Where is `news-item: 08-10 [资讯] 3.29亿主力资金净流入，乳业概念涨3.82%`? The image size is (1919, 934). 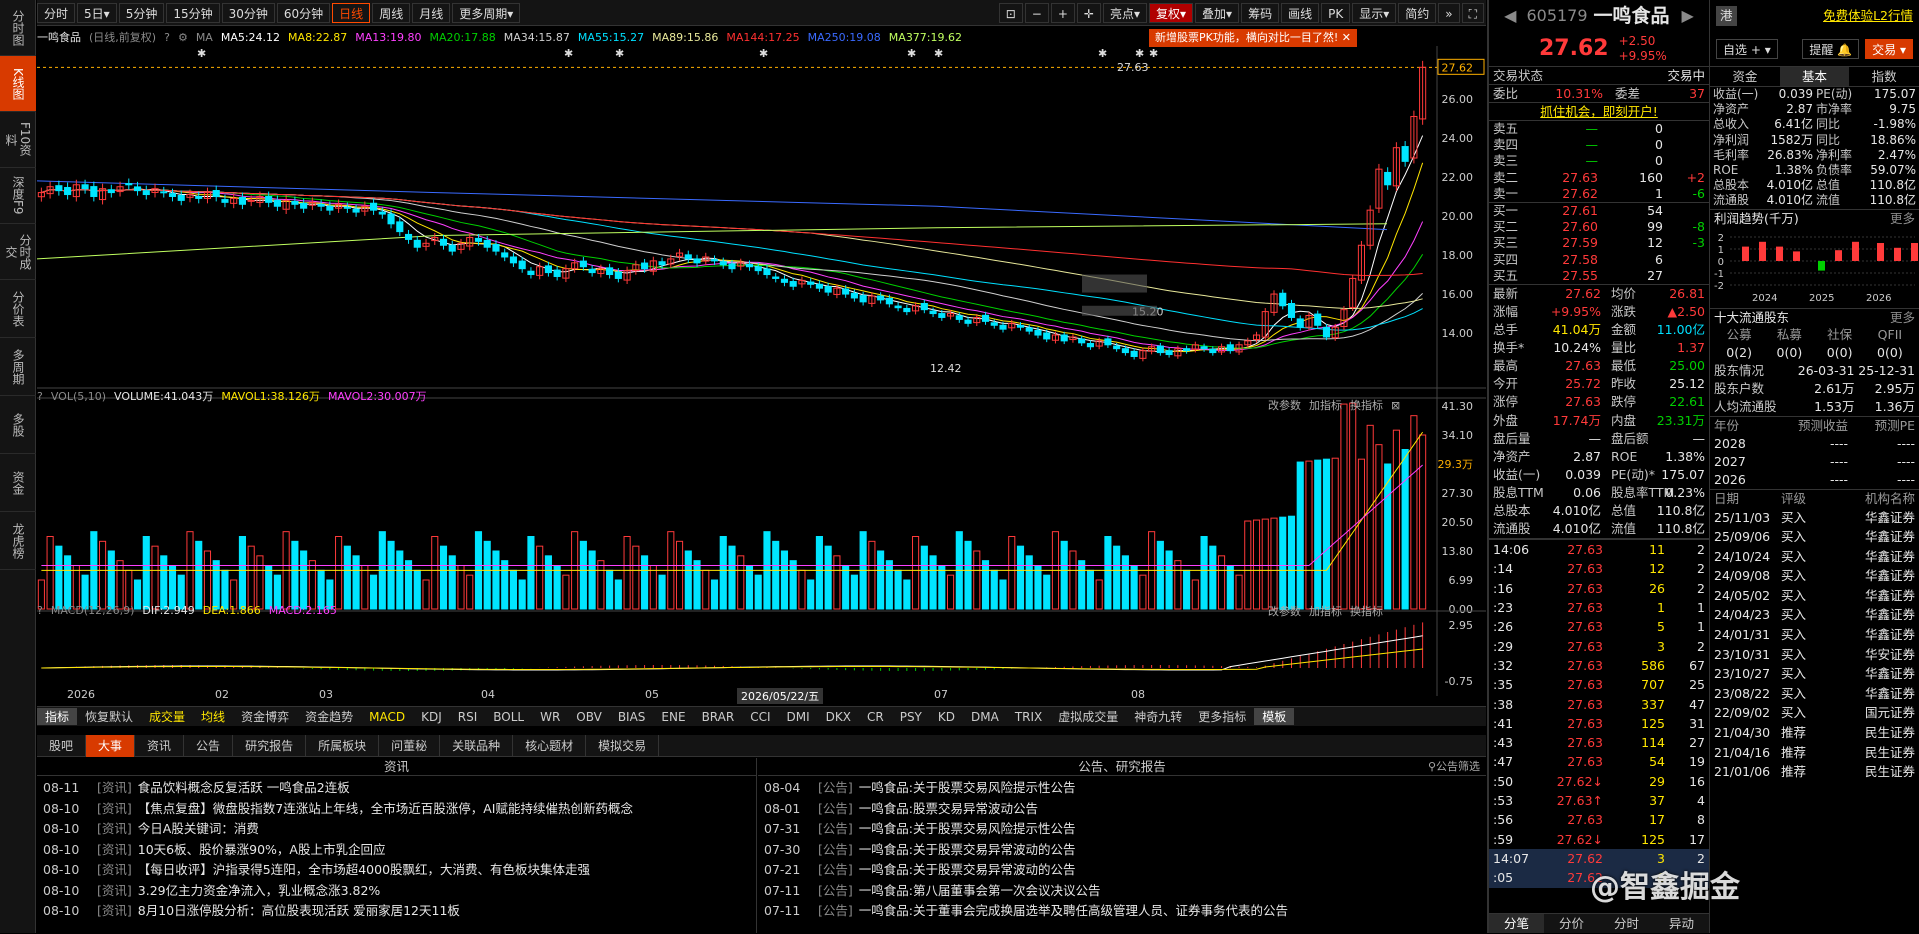
news-item: 08-10 [资讯] 3.29亿主力资金净流入，乳业概念涨3.82% is located at coordinates (399, 891).